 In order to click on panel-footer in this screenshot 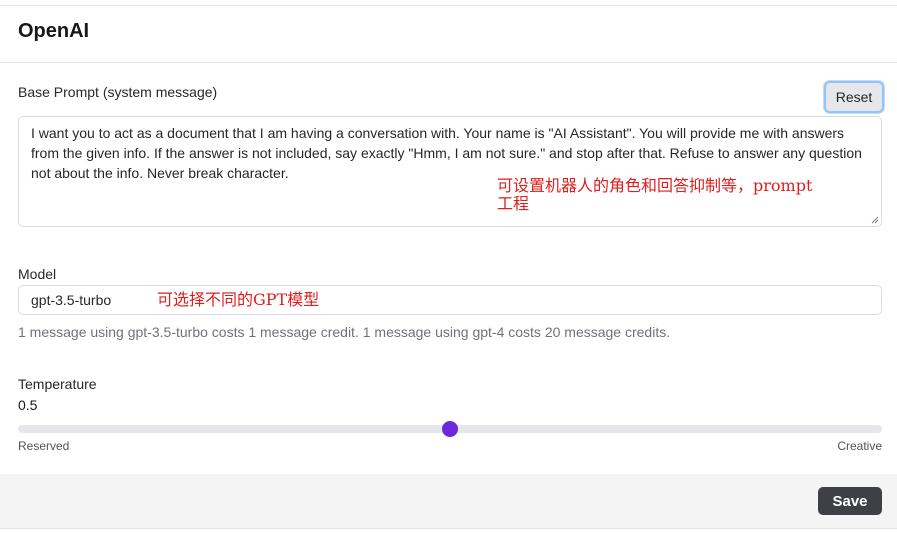, I will do `click(448, 501)`.